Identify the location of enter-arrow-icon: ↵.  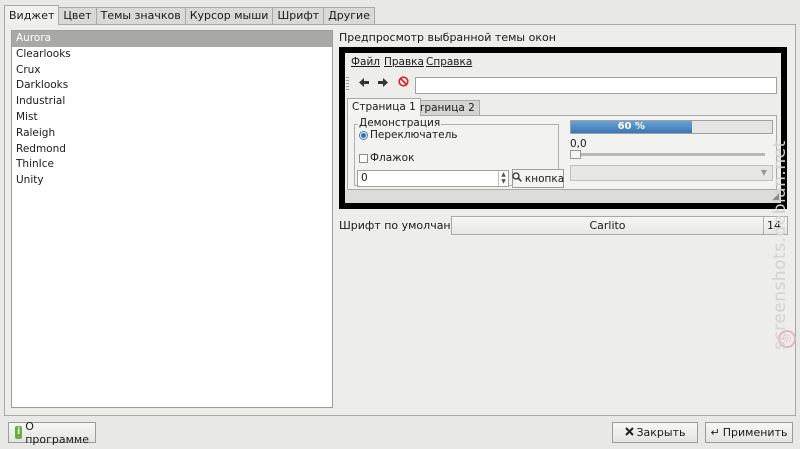
(715, 432).